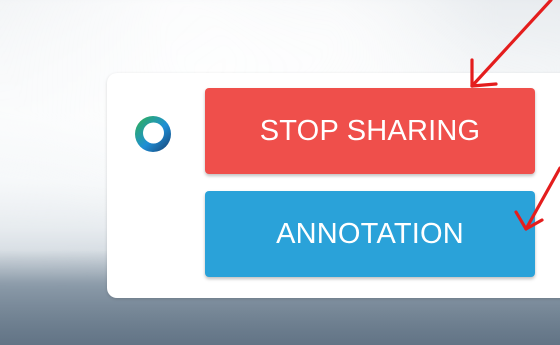 Image resolution: width=560 pixels, height=345 pixels. I want to click on stop-sharing-button: STOP SHARING, so click(370, 131).